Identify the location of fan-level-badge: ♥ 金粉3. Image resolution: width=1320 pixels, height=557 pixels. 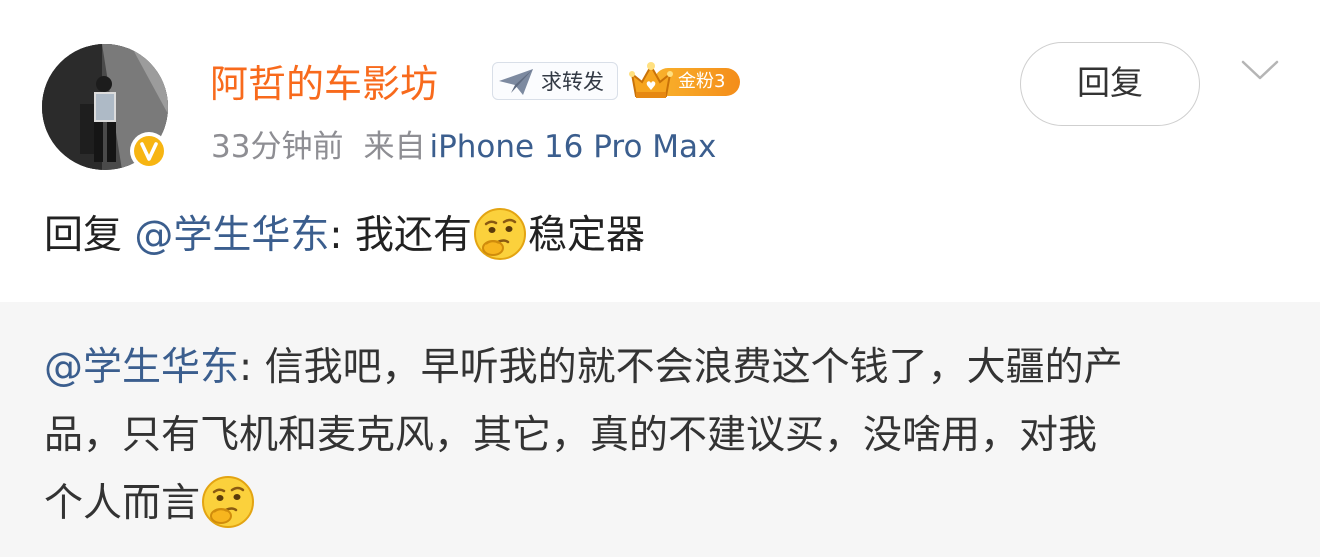
(685, 81).